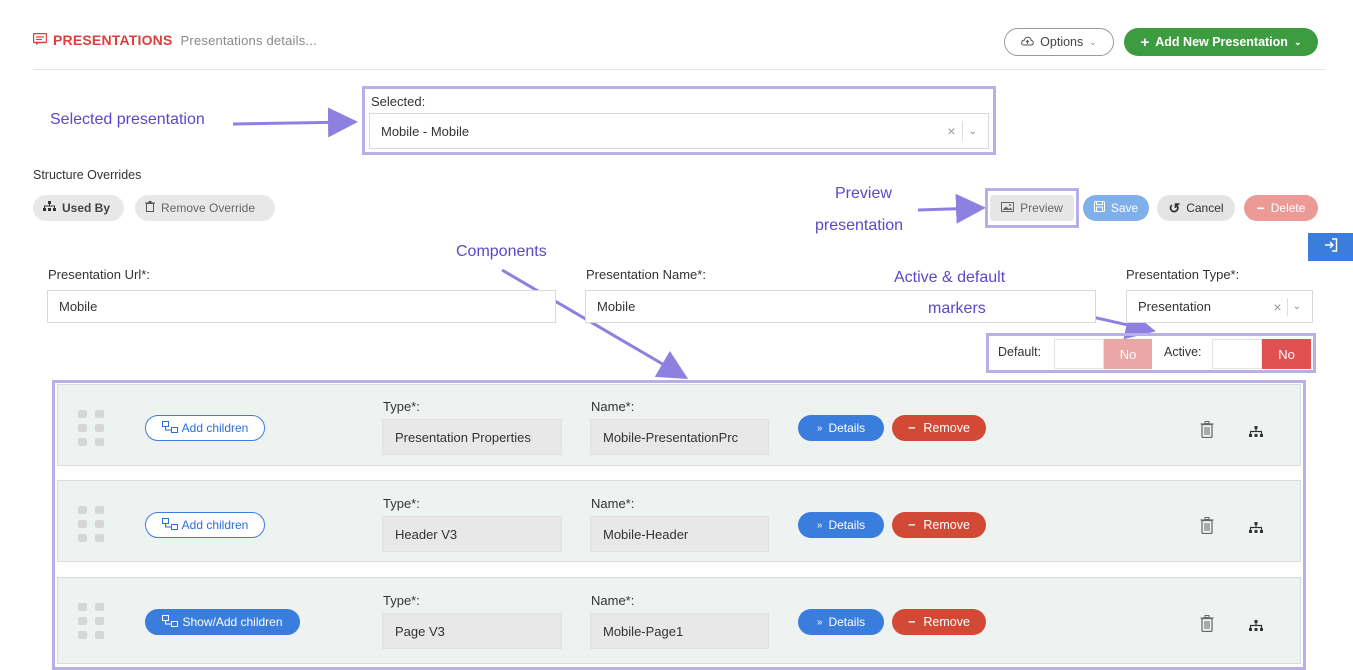 The height and width of the screenshot is (670, 1353). What do you see at coordinates (840, 306) in the screenshot?
I see `presentation-name-input: Mobile` at bounding box center [840, 306].